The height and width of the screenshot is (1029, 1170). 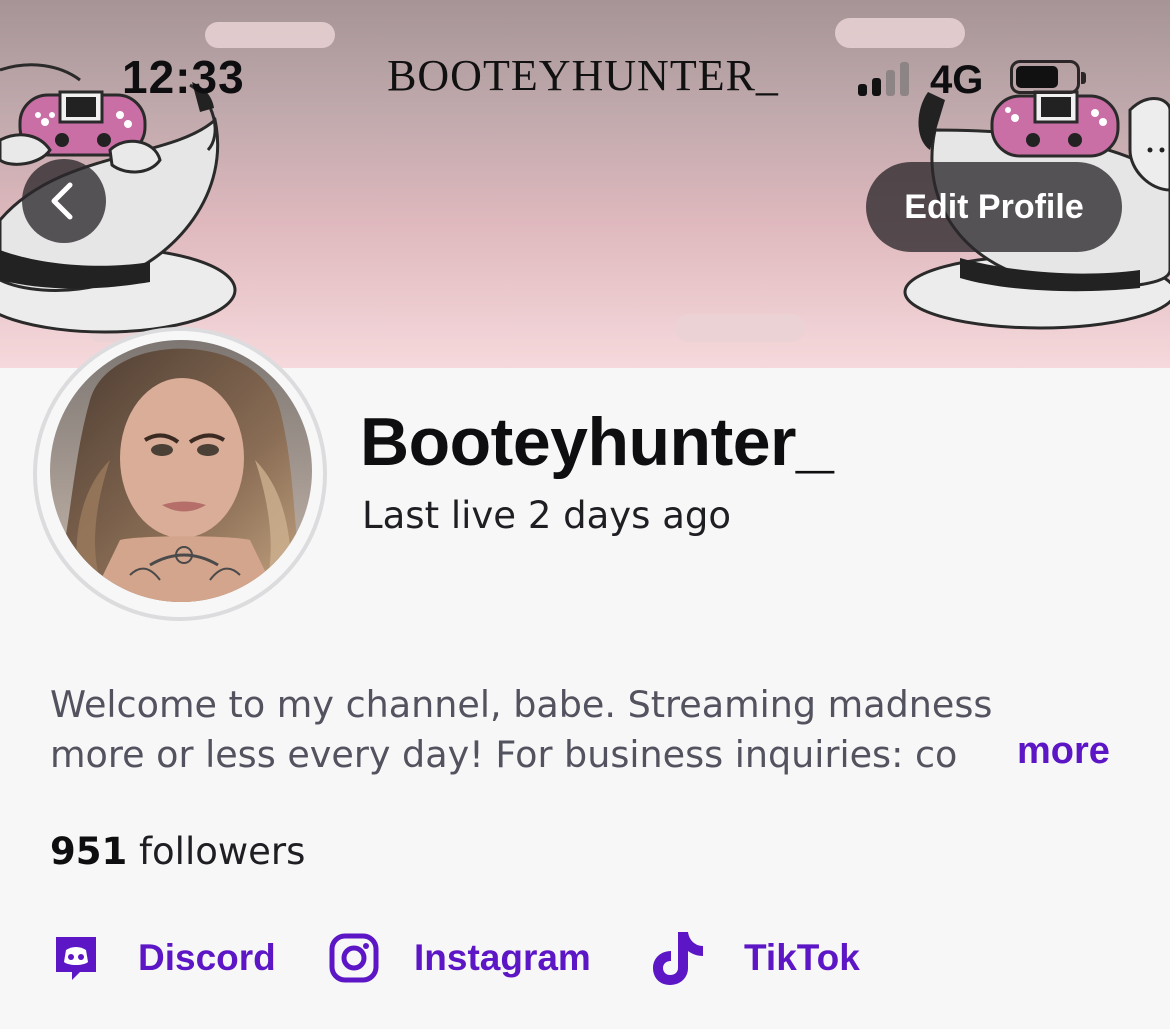 I want to click on avatar-photo, so click(x=181, y=471).